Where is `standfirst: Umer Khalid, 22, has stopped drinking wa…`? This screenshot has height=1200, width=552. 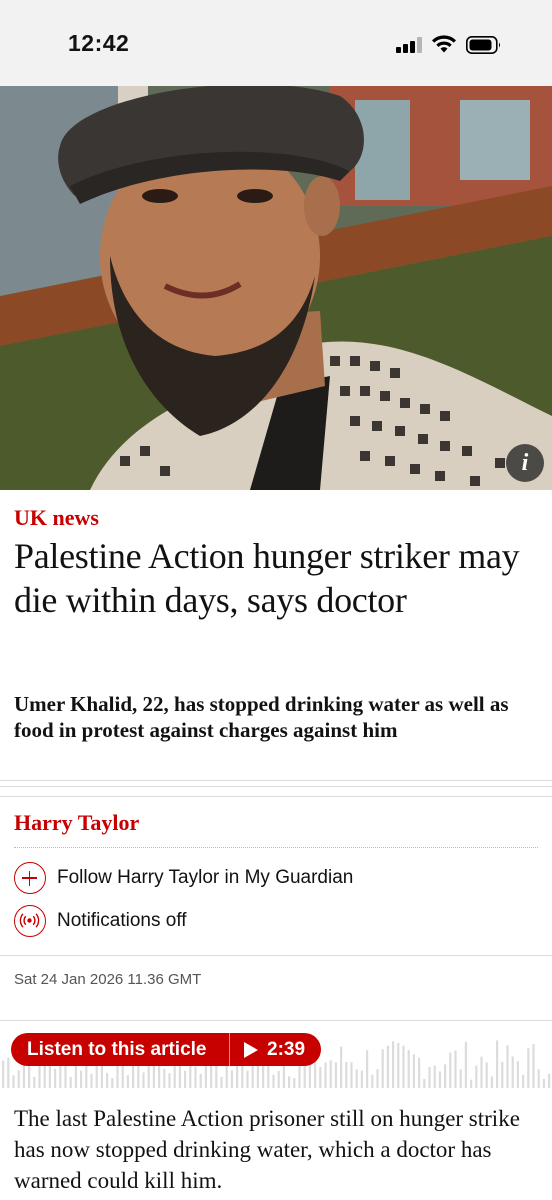
standfirst: Umer Khalid, 22, has stopped drinking wa… is located at coordinates (261, 717).